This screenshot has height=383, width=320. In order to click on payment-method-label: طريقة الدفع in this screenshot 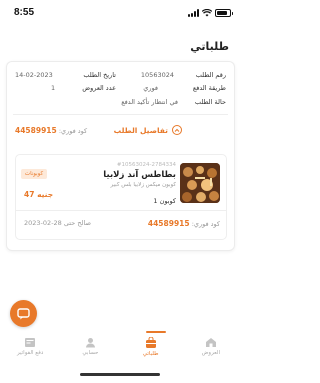, I will do `click(209, 88)`.